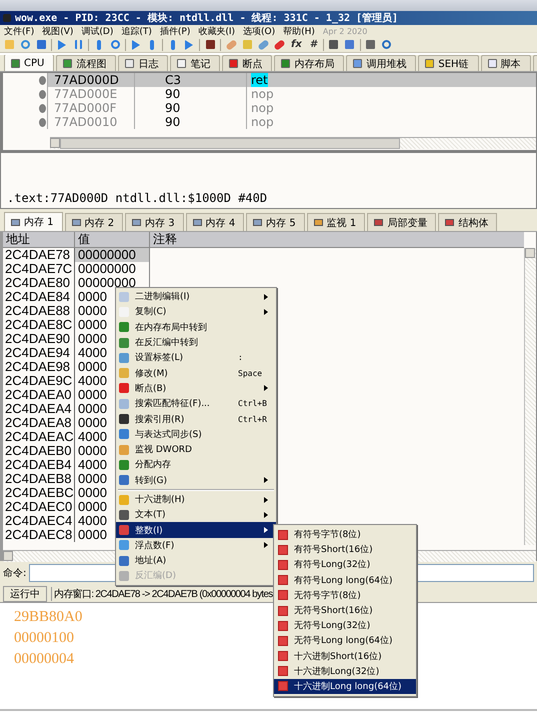 The width and height of the screenshot is (537, 713). What do you see at coordinates (39, 451) in the screenshot?
I see `address-cell: 2C4DAEB0` at bounding box center [39, 451].